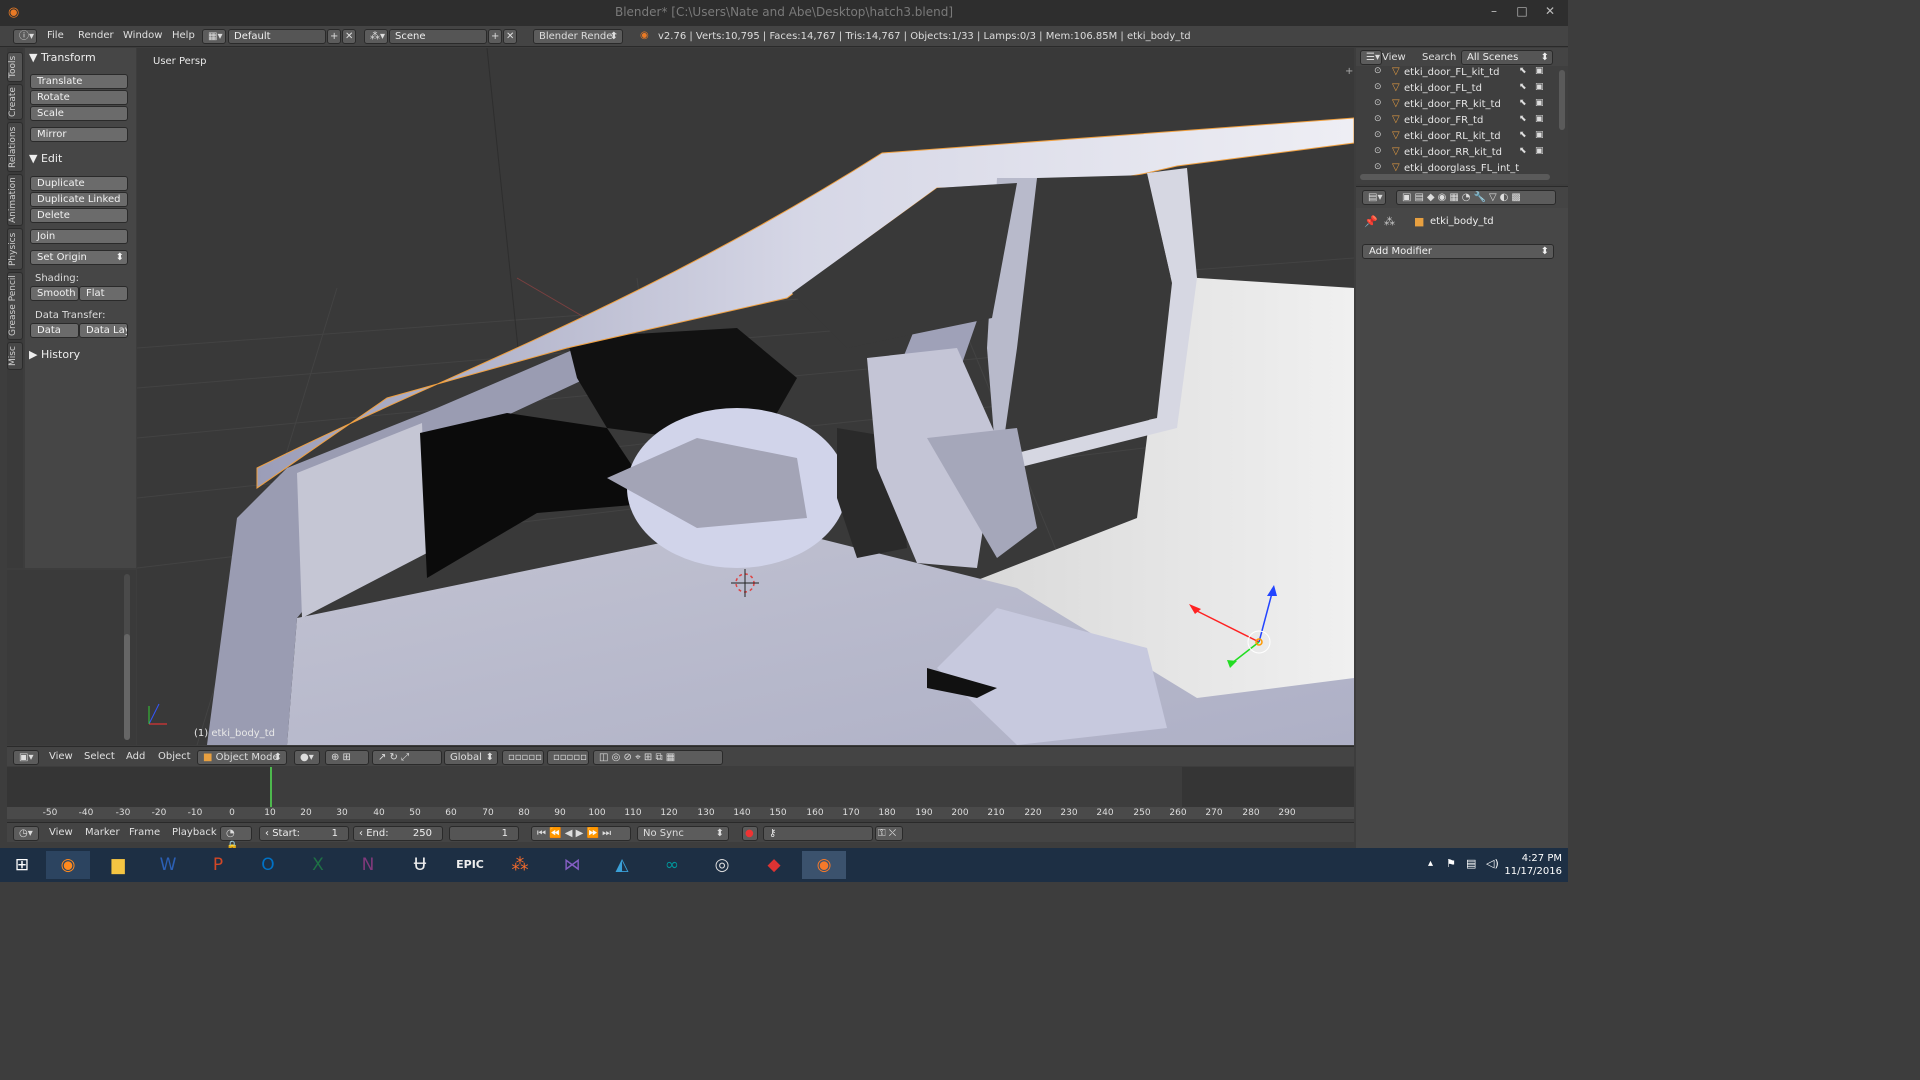 This screenshot has width=1920, height=1080. What do you see at coordinates (118, 865) in the screenshot?
I see `file-explorer-icon: ▆` at bounding box center [118, 865].